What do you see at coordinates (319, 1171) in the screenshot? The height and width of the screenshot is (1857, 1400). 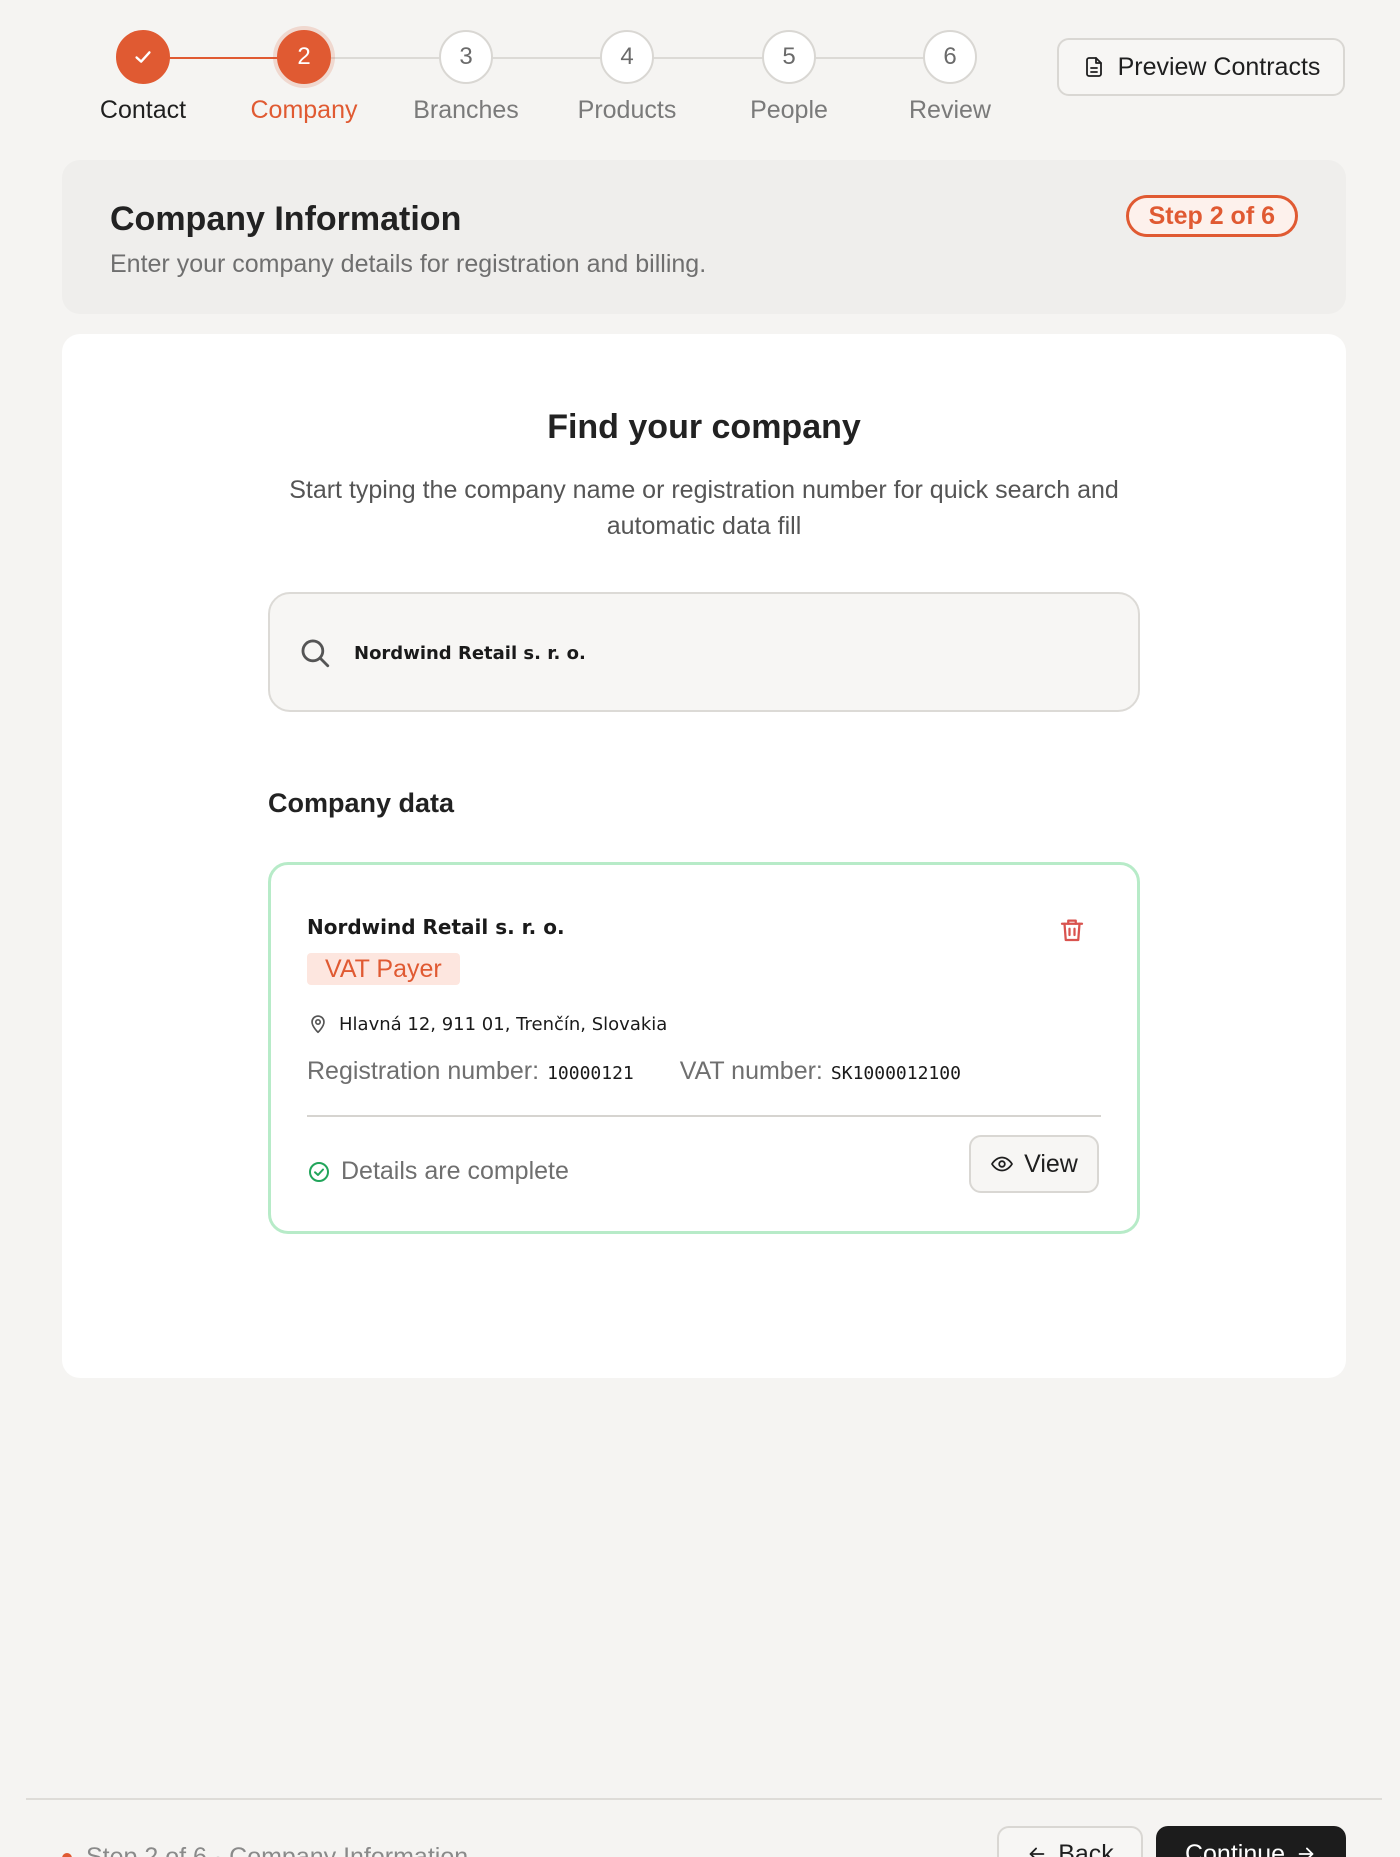 I see `check-circle-icon` at bounding box center [319, 1171].